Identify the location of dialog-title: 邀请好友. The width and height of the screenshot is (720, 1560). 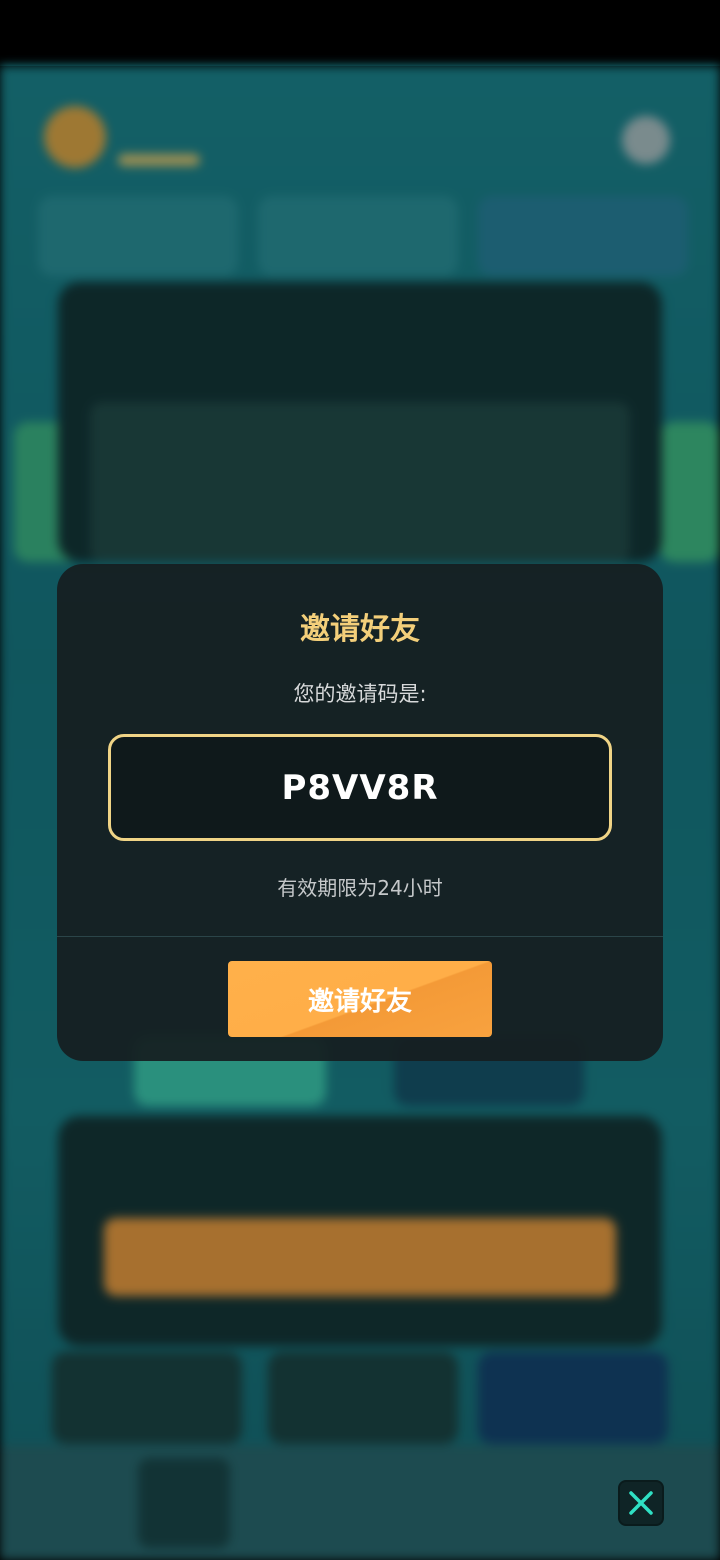
(360, 629).